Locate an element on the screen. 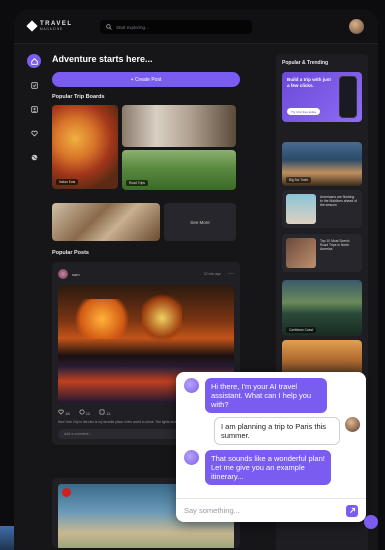 The image size is (385, 550). sidebar is located at coordinates (34, 114).